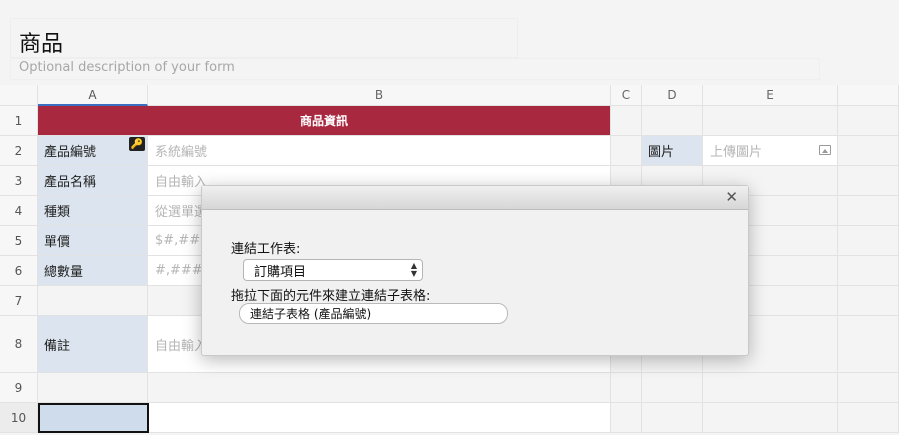 This screenshot has height=435, width=899. Describe the element at coordinates (19, 271) in the screenshot. I see `row-header-6: 6` at that location.